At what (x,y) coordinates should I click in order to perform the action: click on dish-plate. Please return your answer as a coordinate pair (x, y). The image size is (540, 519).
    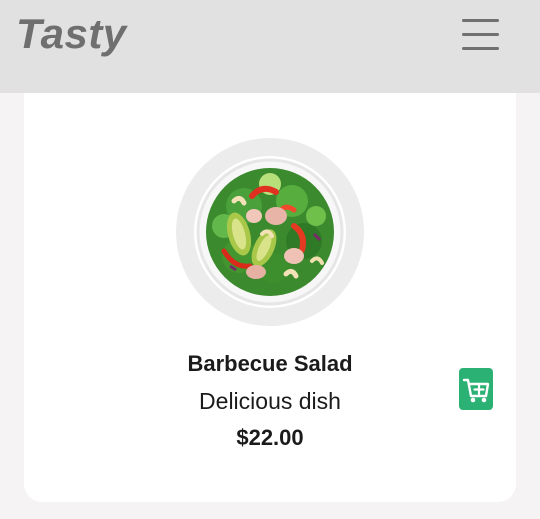
    Looking at the image, I should click on (270, 232).